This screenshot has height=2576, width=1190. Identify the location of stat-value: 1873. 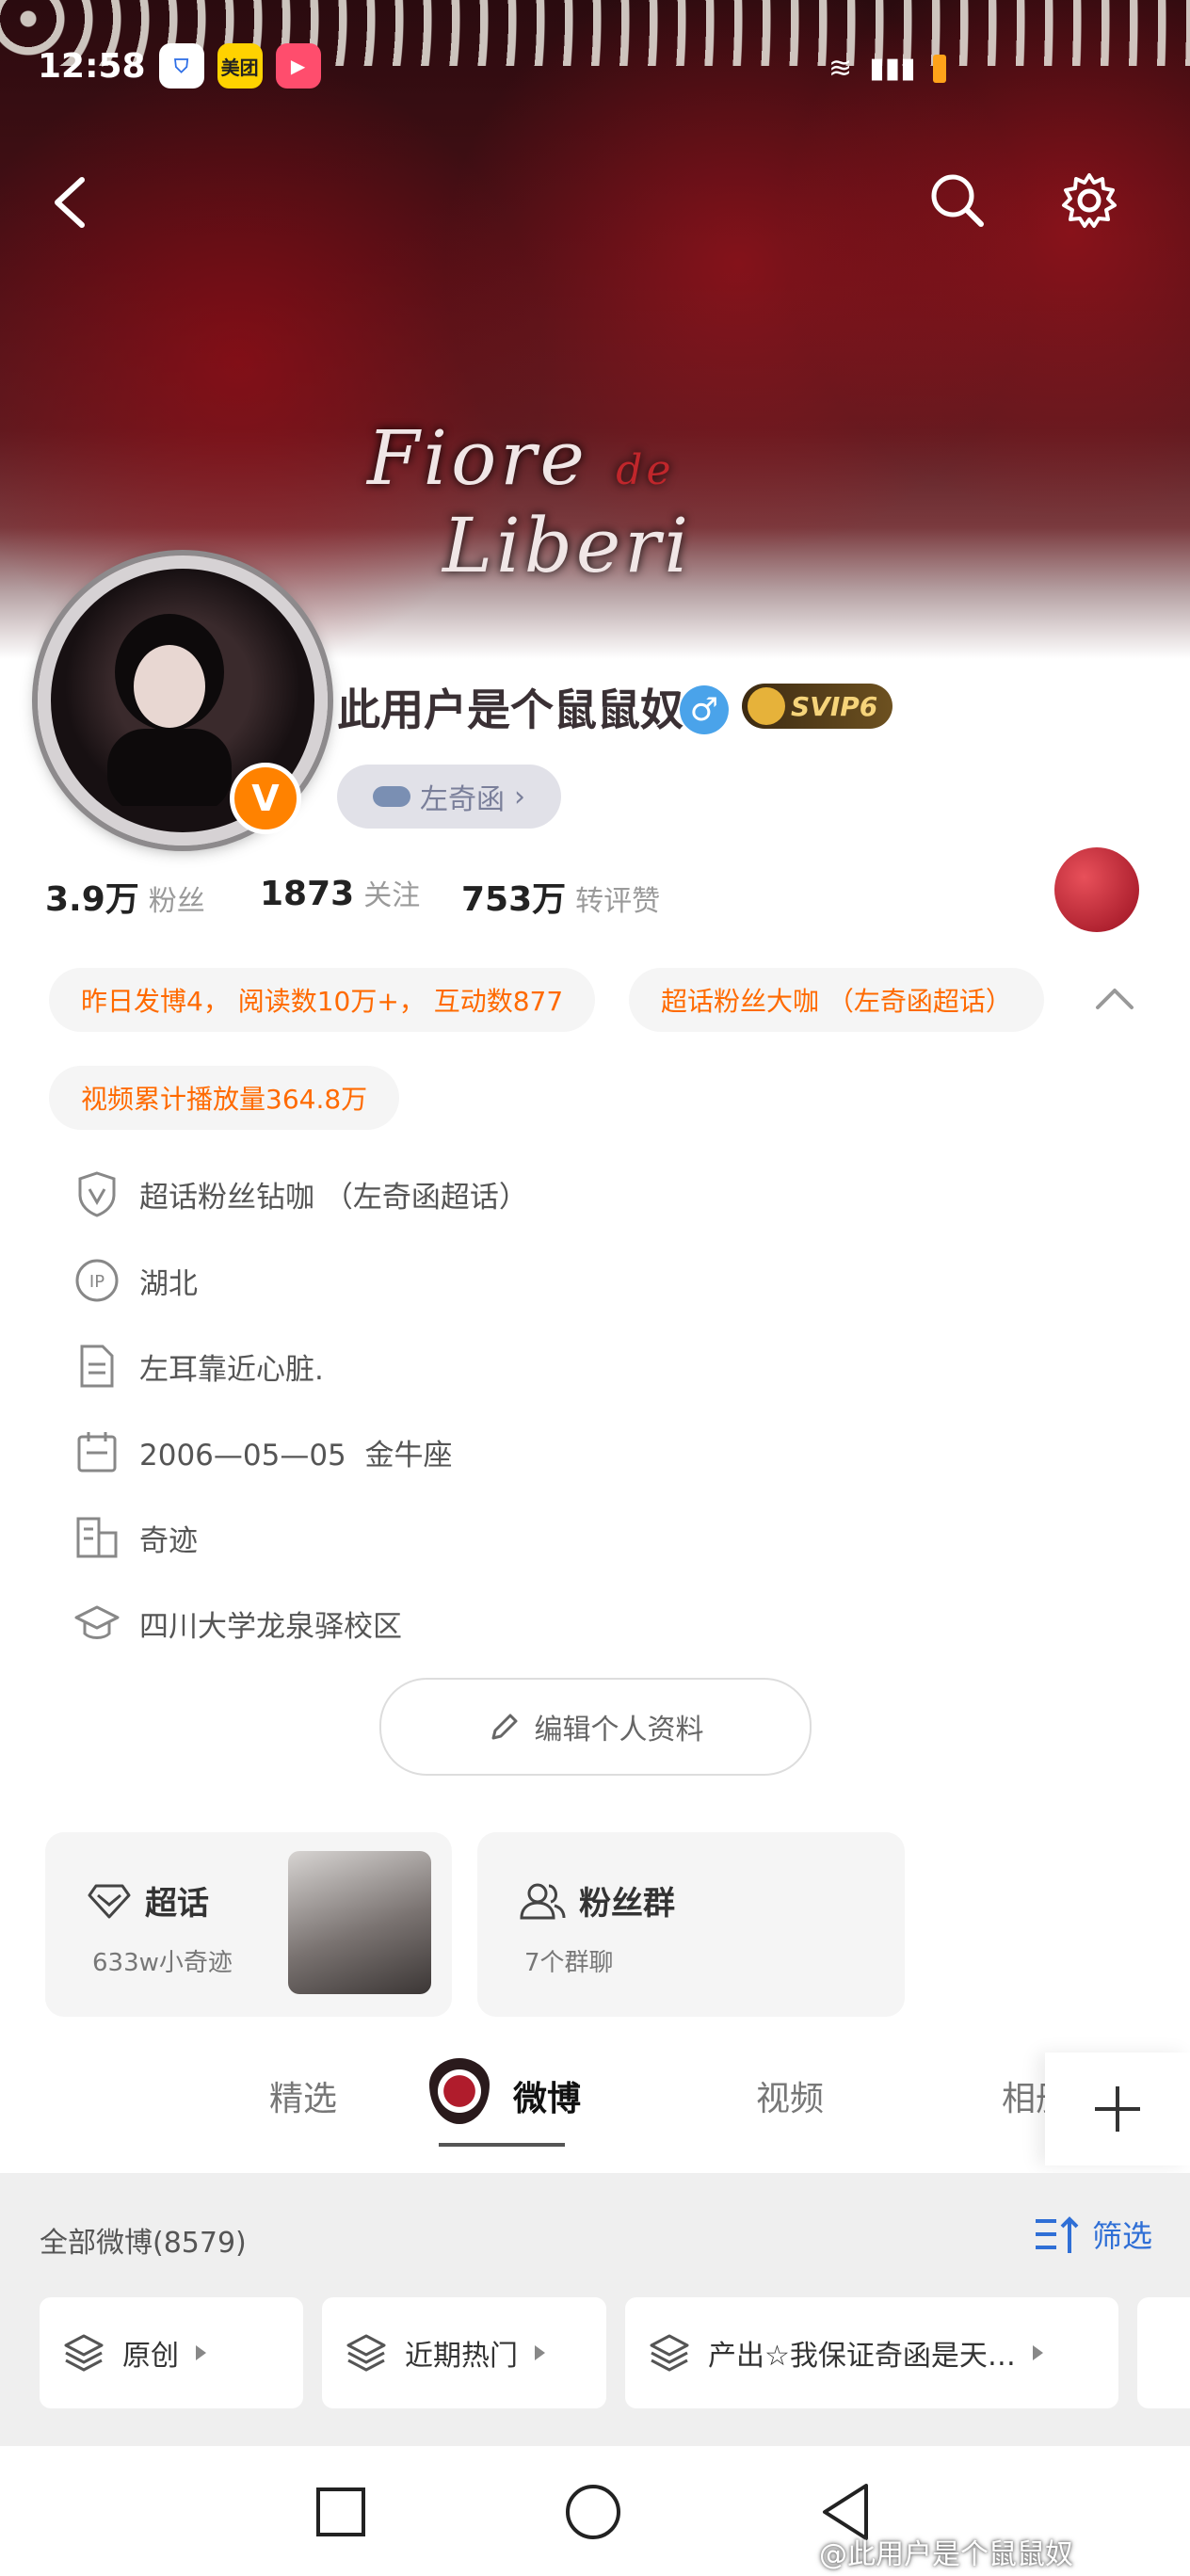
(307, 894).